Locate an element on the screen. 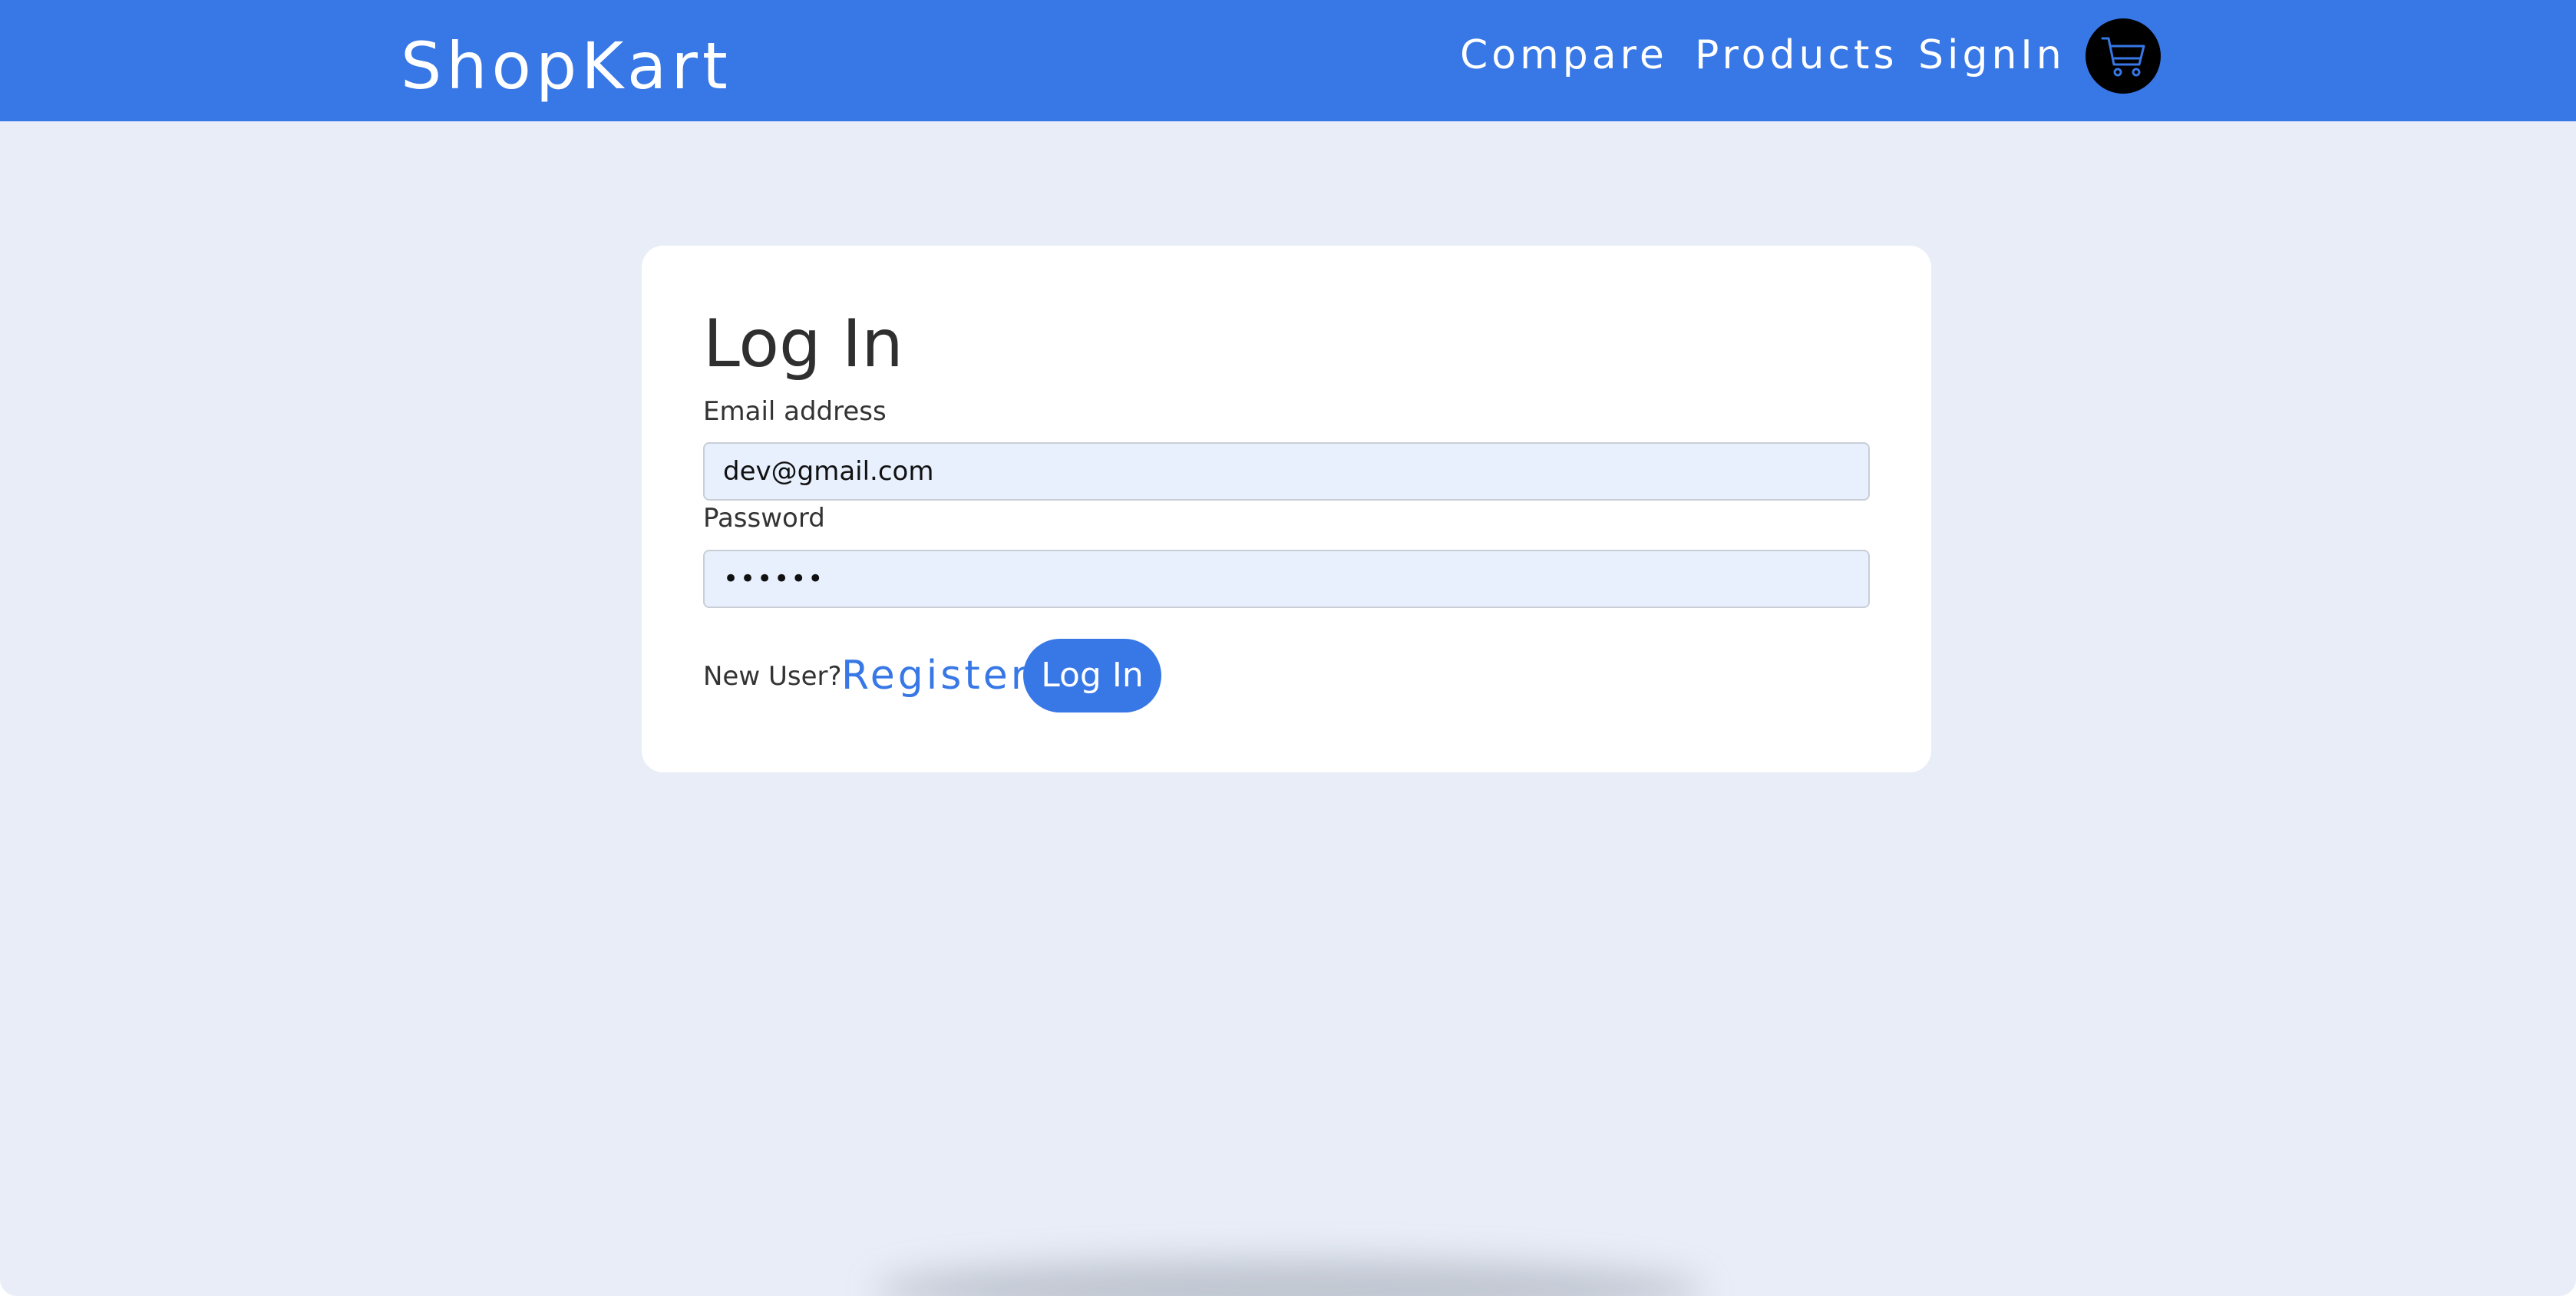  login-button: Log In is located at coordinates (1092, 675).